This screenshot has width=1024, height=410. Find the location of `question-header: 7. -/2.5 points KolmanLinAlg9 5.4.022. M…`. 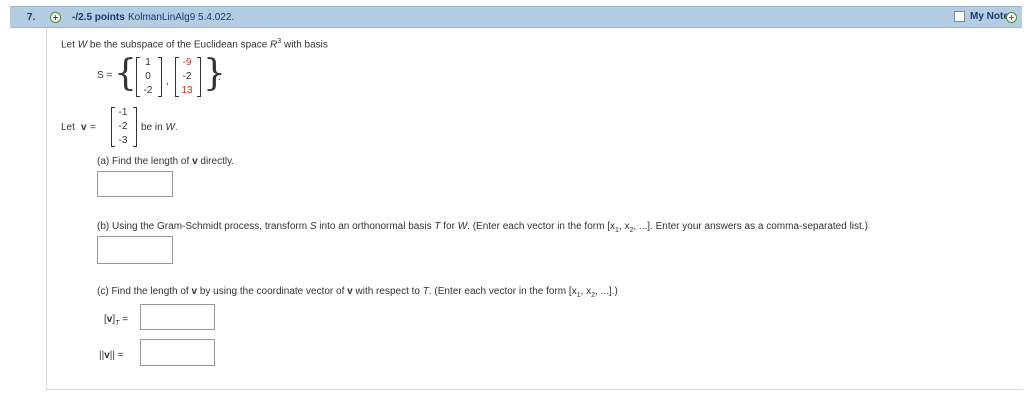

question-header: 7. -/2.5 points KolmanLinAlg9 5.4.022. M… is located at coordinates (516, 17).